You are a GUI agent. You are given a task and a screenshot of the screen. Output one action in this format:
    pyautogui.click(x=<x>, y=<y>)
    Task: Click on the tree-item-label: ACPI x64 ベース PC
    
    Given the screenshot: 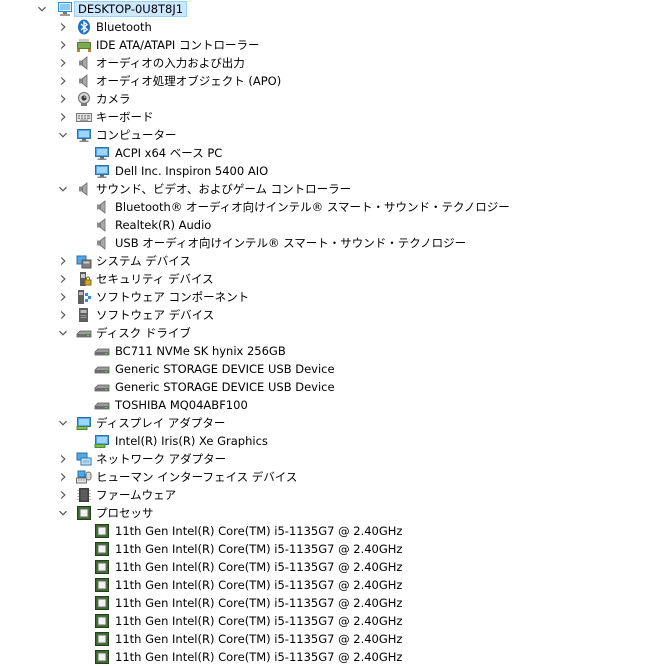 What is the action you would take?
    pyautogui.click(x=169, y=153)
    